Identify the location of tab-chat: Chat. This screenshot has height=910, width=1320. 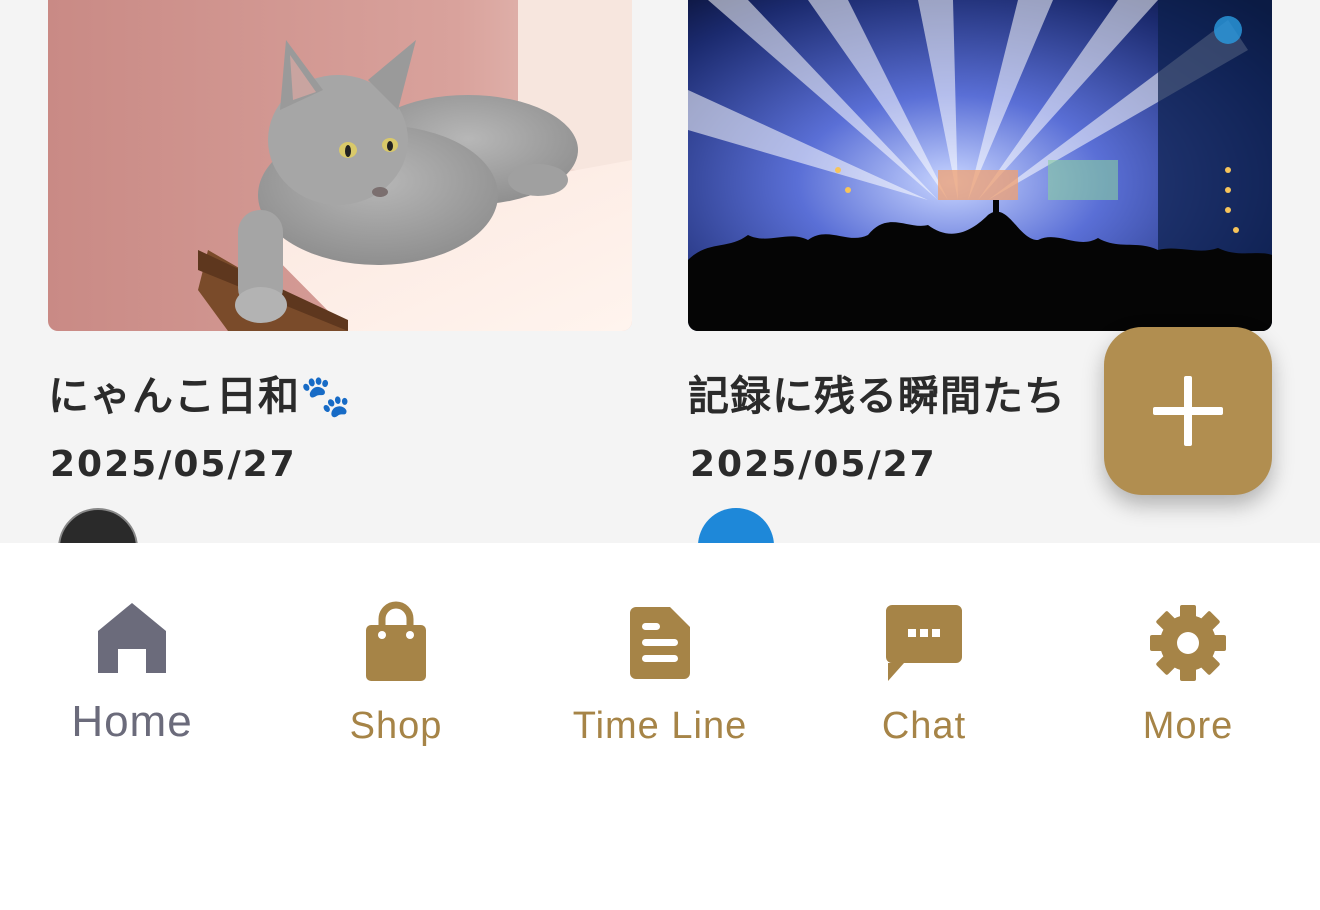
(924, 658).